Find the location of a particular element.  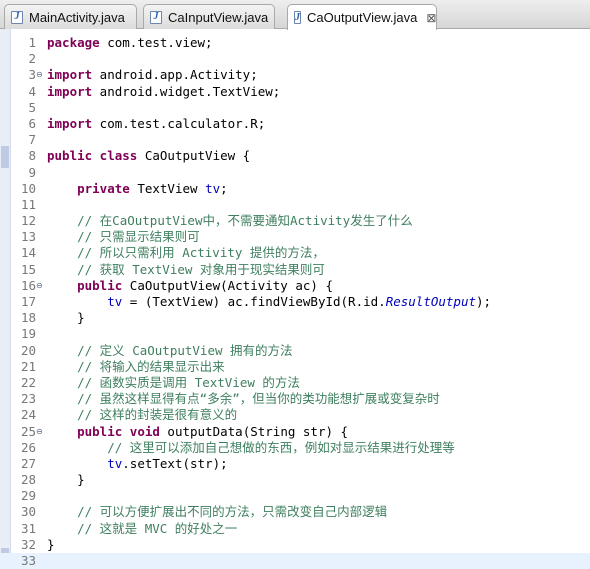

line-number: 16 is located at coordinates (28, 285).